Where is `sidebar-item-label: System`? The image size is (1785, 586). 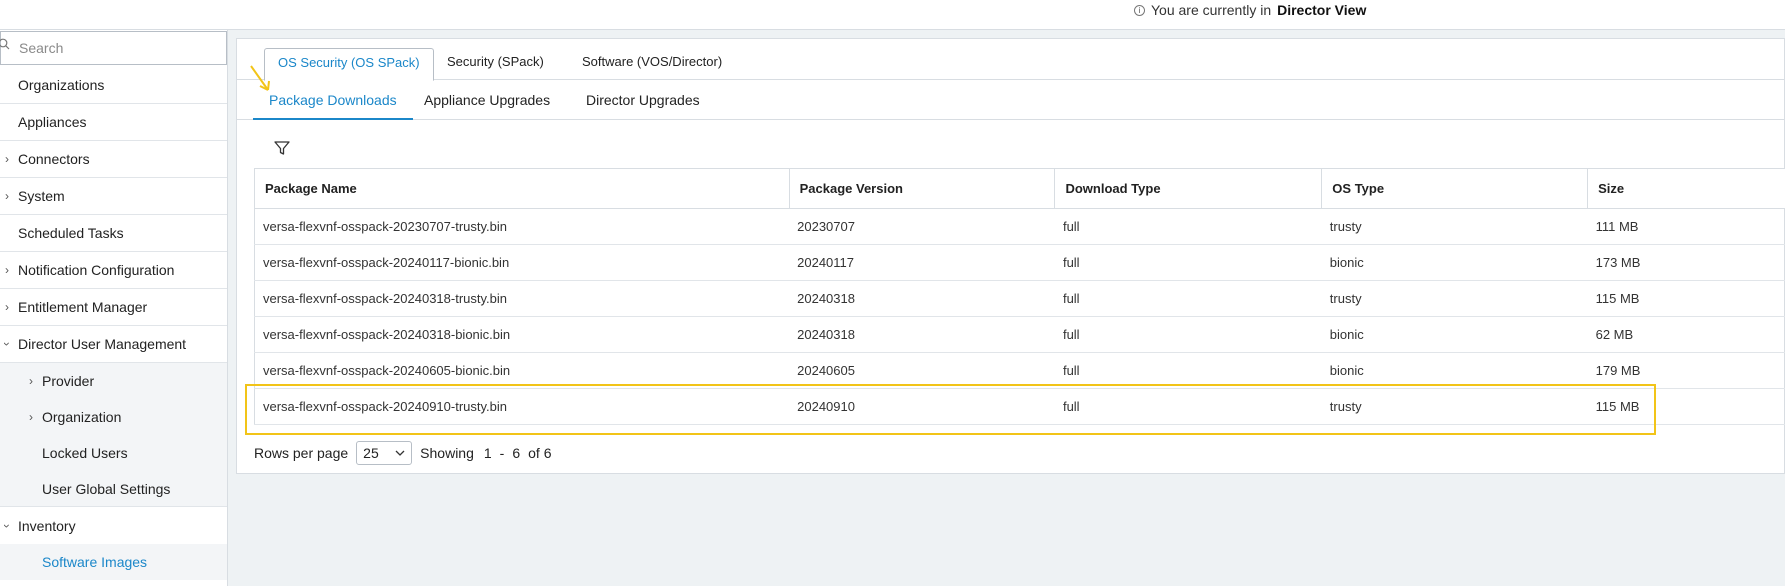
sidebar-item-label: System is located at coordinates (41, 196).